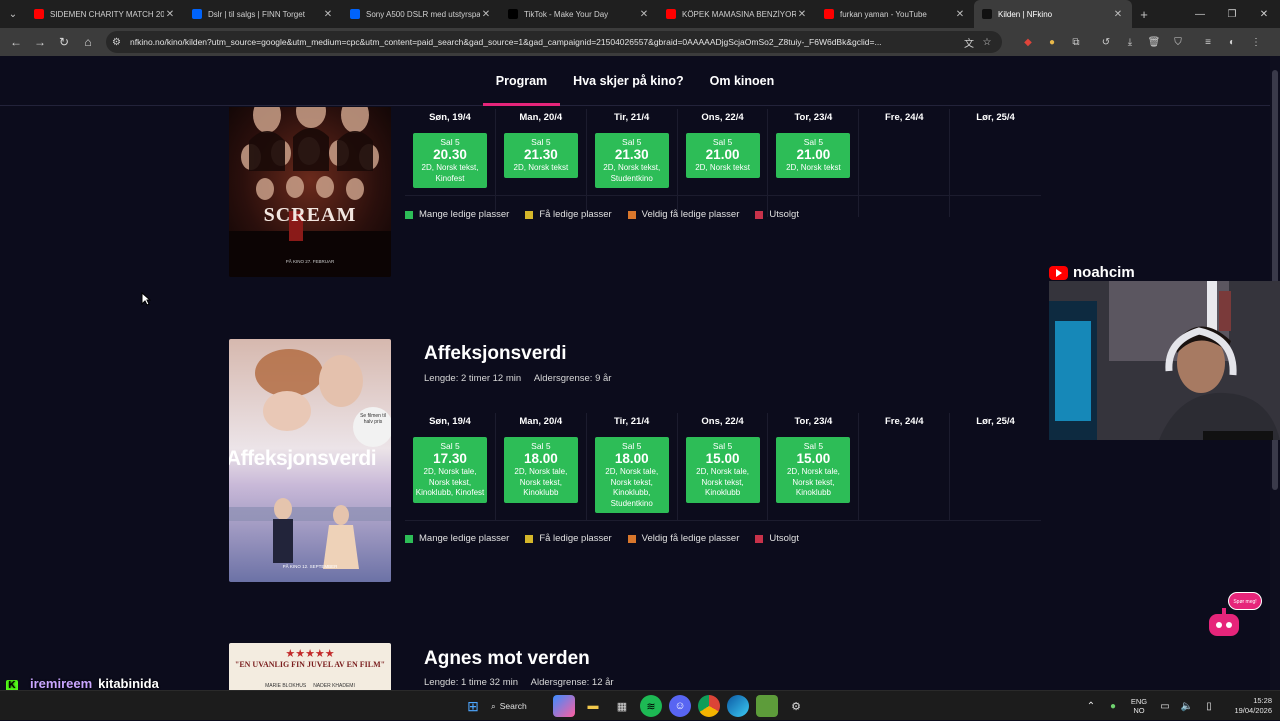 The image size is (1280, 721). What do you see at coordinates (1165, 706) in the screenshot?
I see `network-icon: ▭` at bounding box center [1165, 706].